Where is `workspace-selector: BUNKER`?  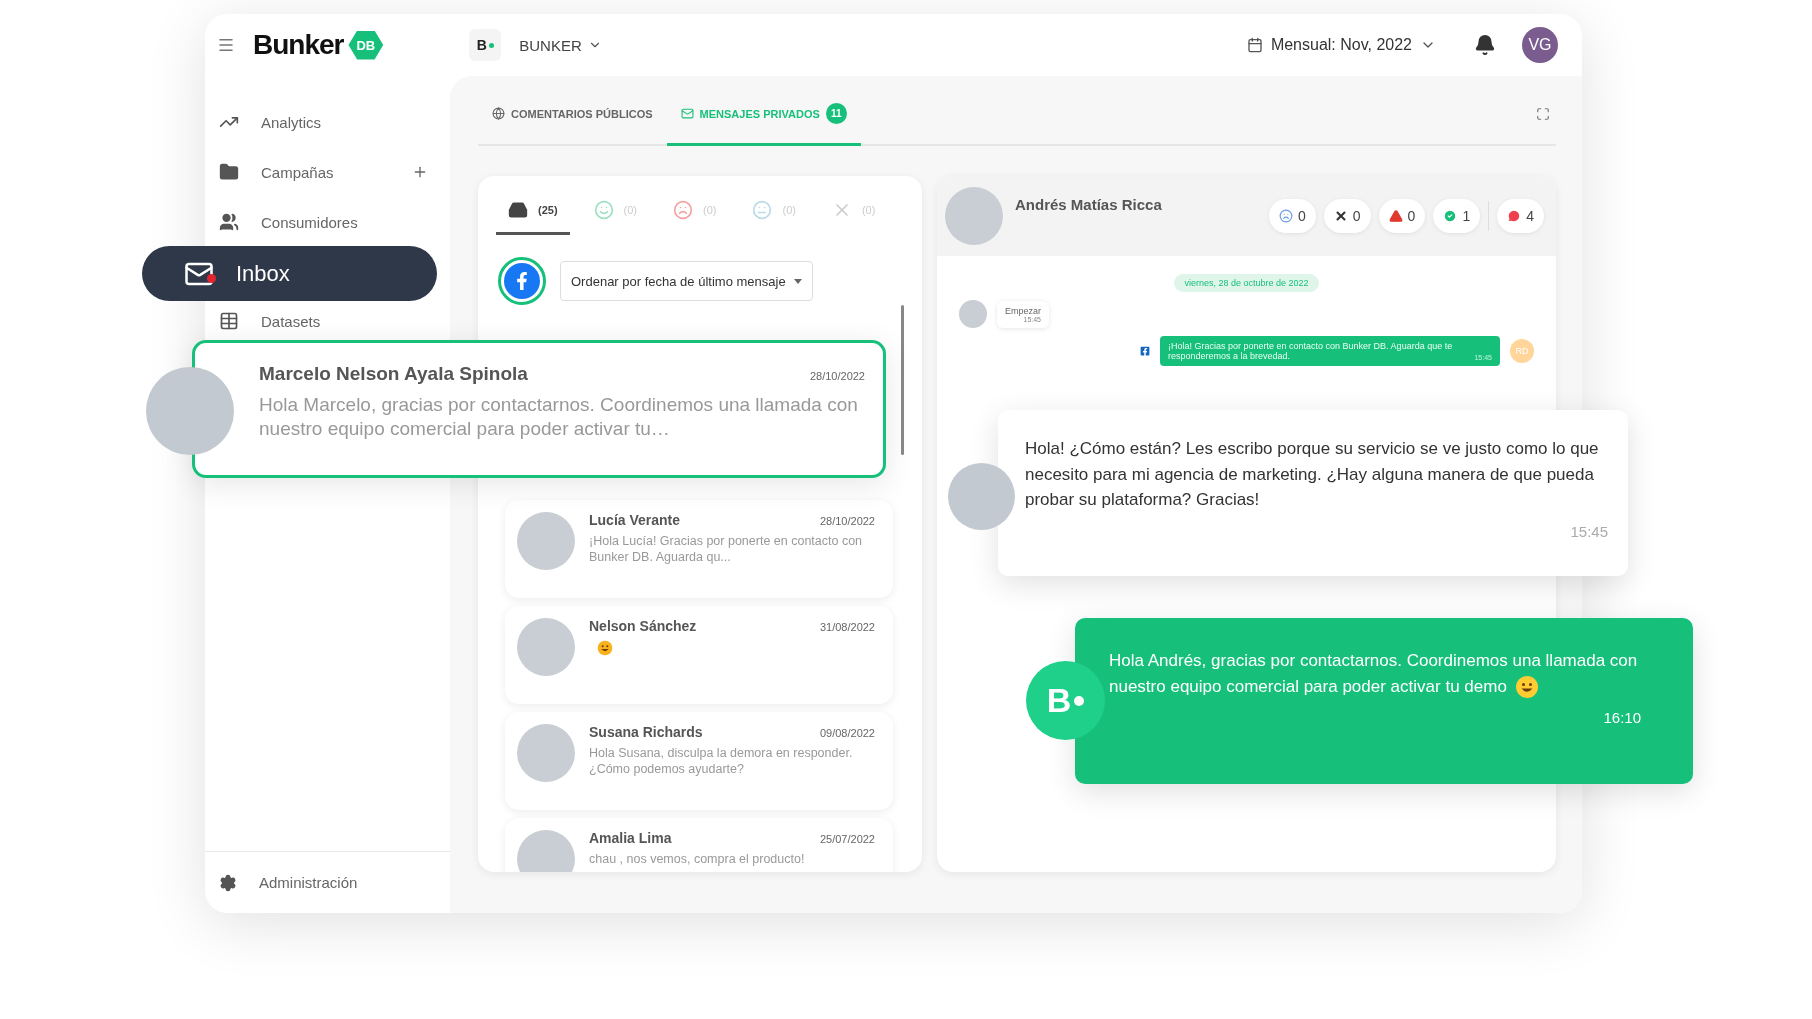
workspace-selector: BUNKER is located at coordinates (550, 45).